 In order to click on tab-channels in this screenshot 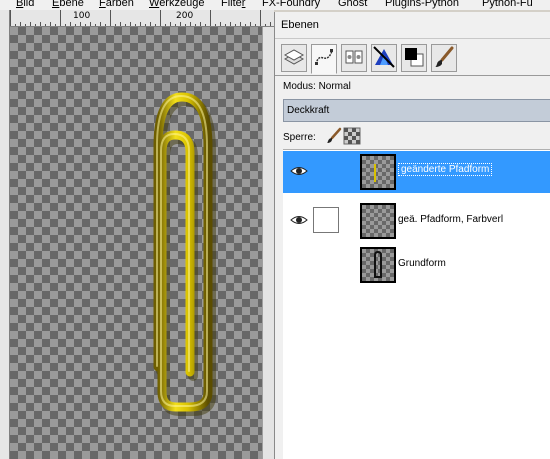, I will do `click(354, 58)`.